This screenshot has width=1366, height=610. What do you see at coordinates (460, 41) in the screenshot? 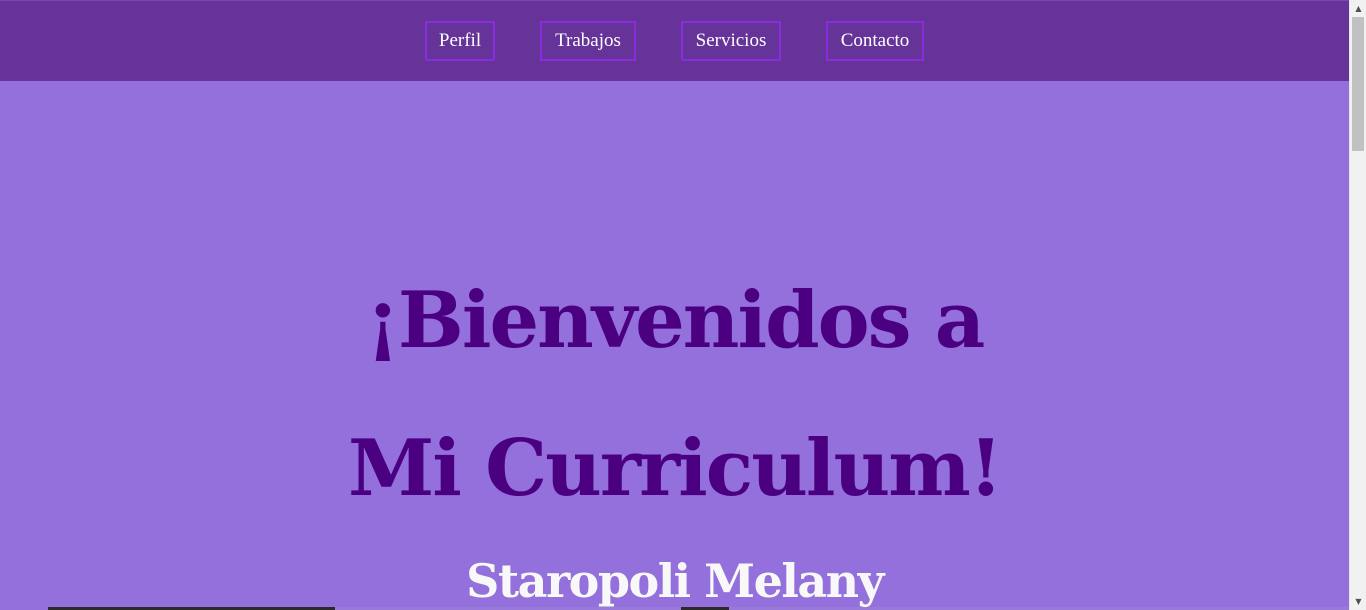
I see `nav-perfil-button: Perfil` at bounding box center [460, 41].